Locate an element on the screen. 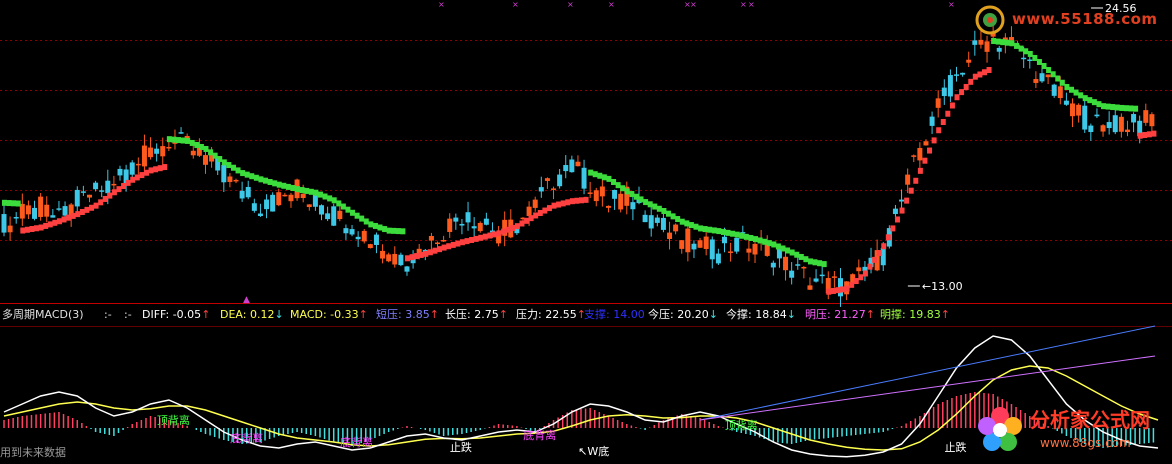 The width and height of the screenshot is (1172, 464). info-item-label: MACD: -0.33 is located at coordinates (324, 314).